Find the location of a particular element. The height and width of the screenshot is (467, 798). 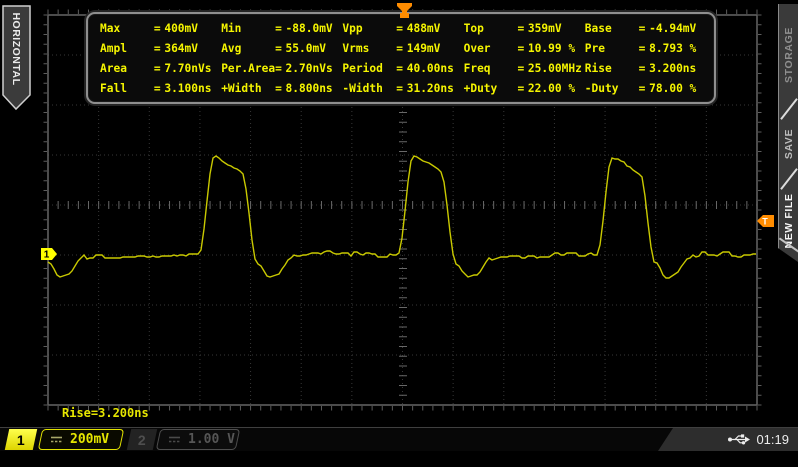

channel2-badge: 2 is located at coordinates (142, 439).